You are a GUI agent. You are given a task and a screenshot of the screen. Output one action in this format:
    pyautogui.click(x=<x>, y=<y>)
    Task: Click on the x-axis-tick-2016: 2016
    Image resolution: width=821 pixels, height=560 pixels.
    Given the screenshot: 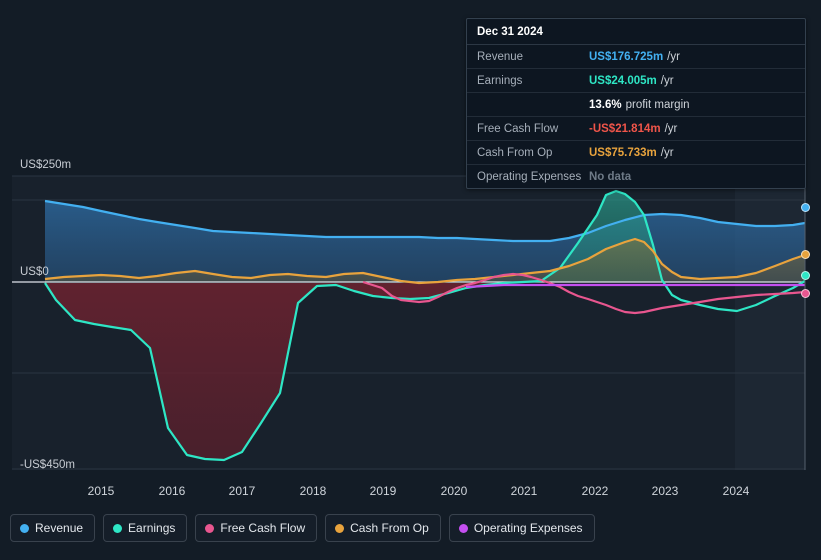 What is the action you would take?
    pyautogui.click(x=172, y=491)
    